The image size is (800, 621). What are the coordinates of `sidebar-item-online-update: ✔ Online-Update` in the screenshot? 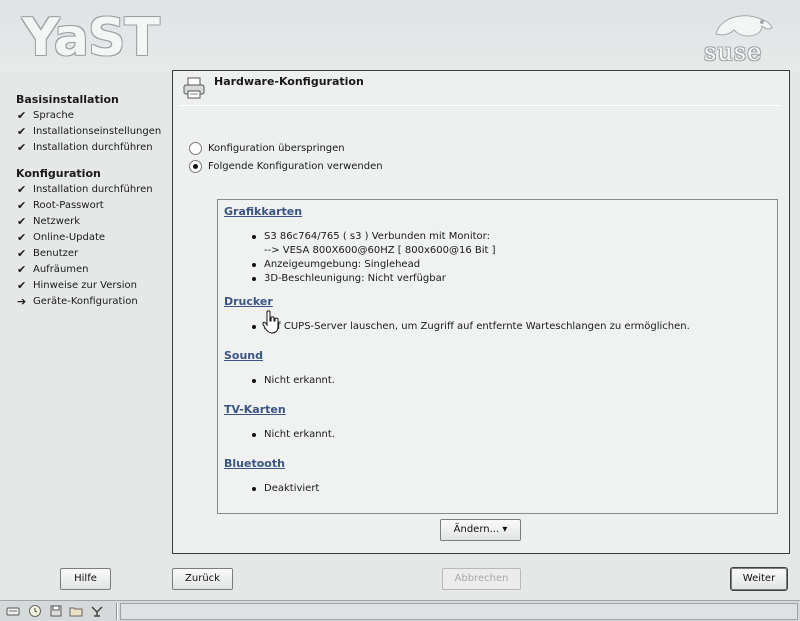 It's located at (96, 238).